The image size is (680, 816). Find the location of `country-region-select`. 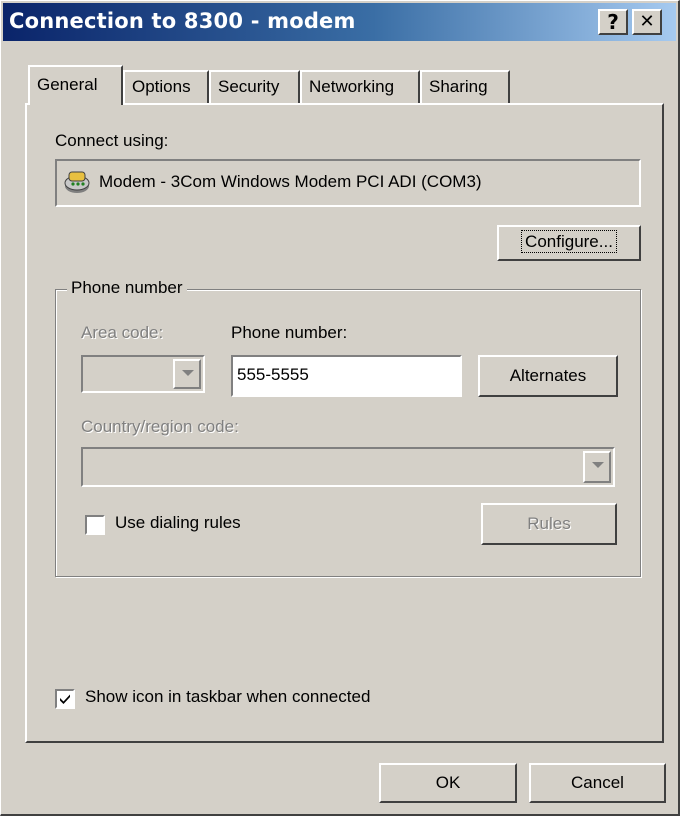

country-region-select is located at coordinates (348, 467).